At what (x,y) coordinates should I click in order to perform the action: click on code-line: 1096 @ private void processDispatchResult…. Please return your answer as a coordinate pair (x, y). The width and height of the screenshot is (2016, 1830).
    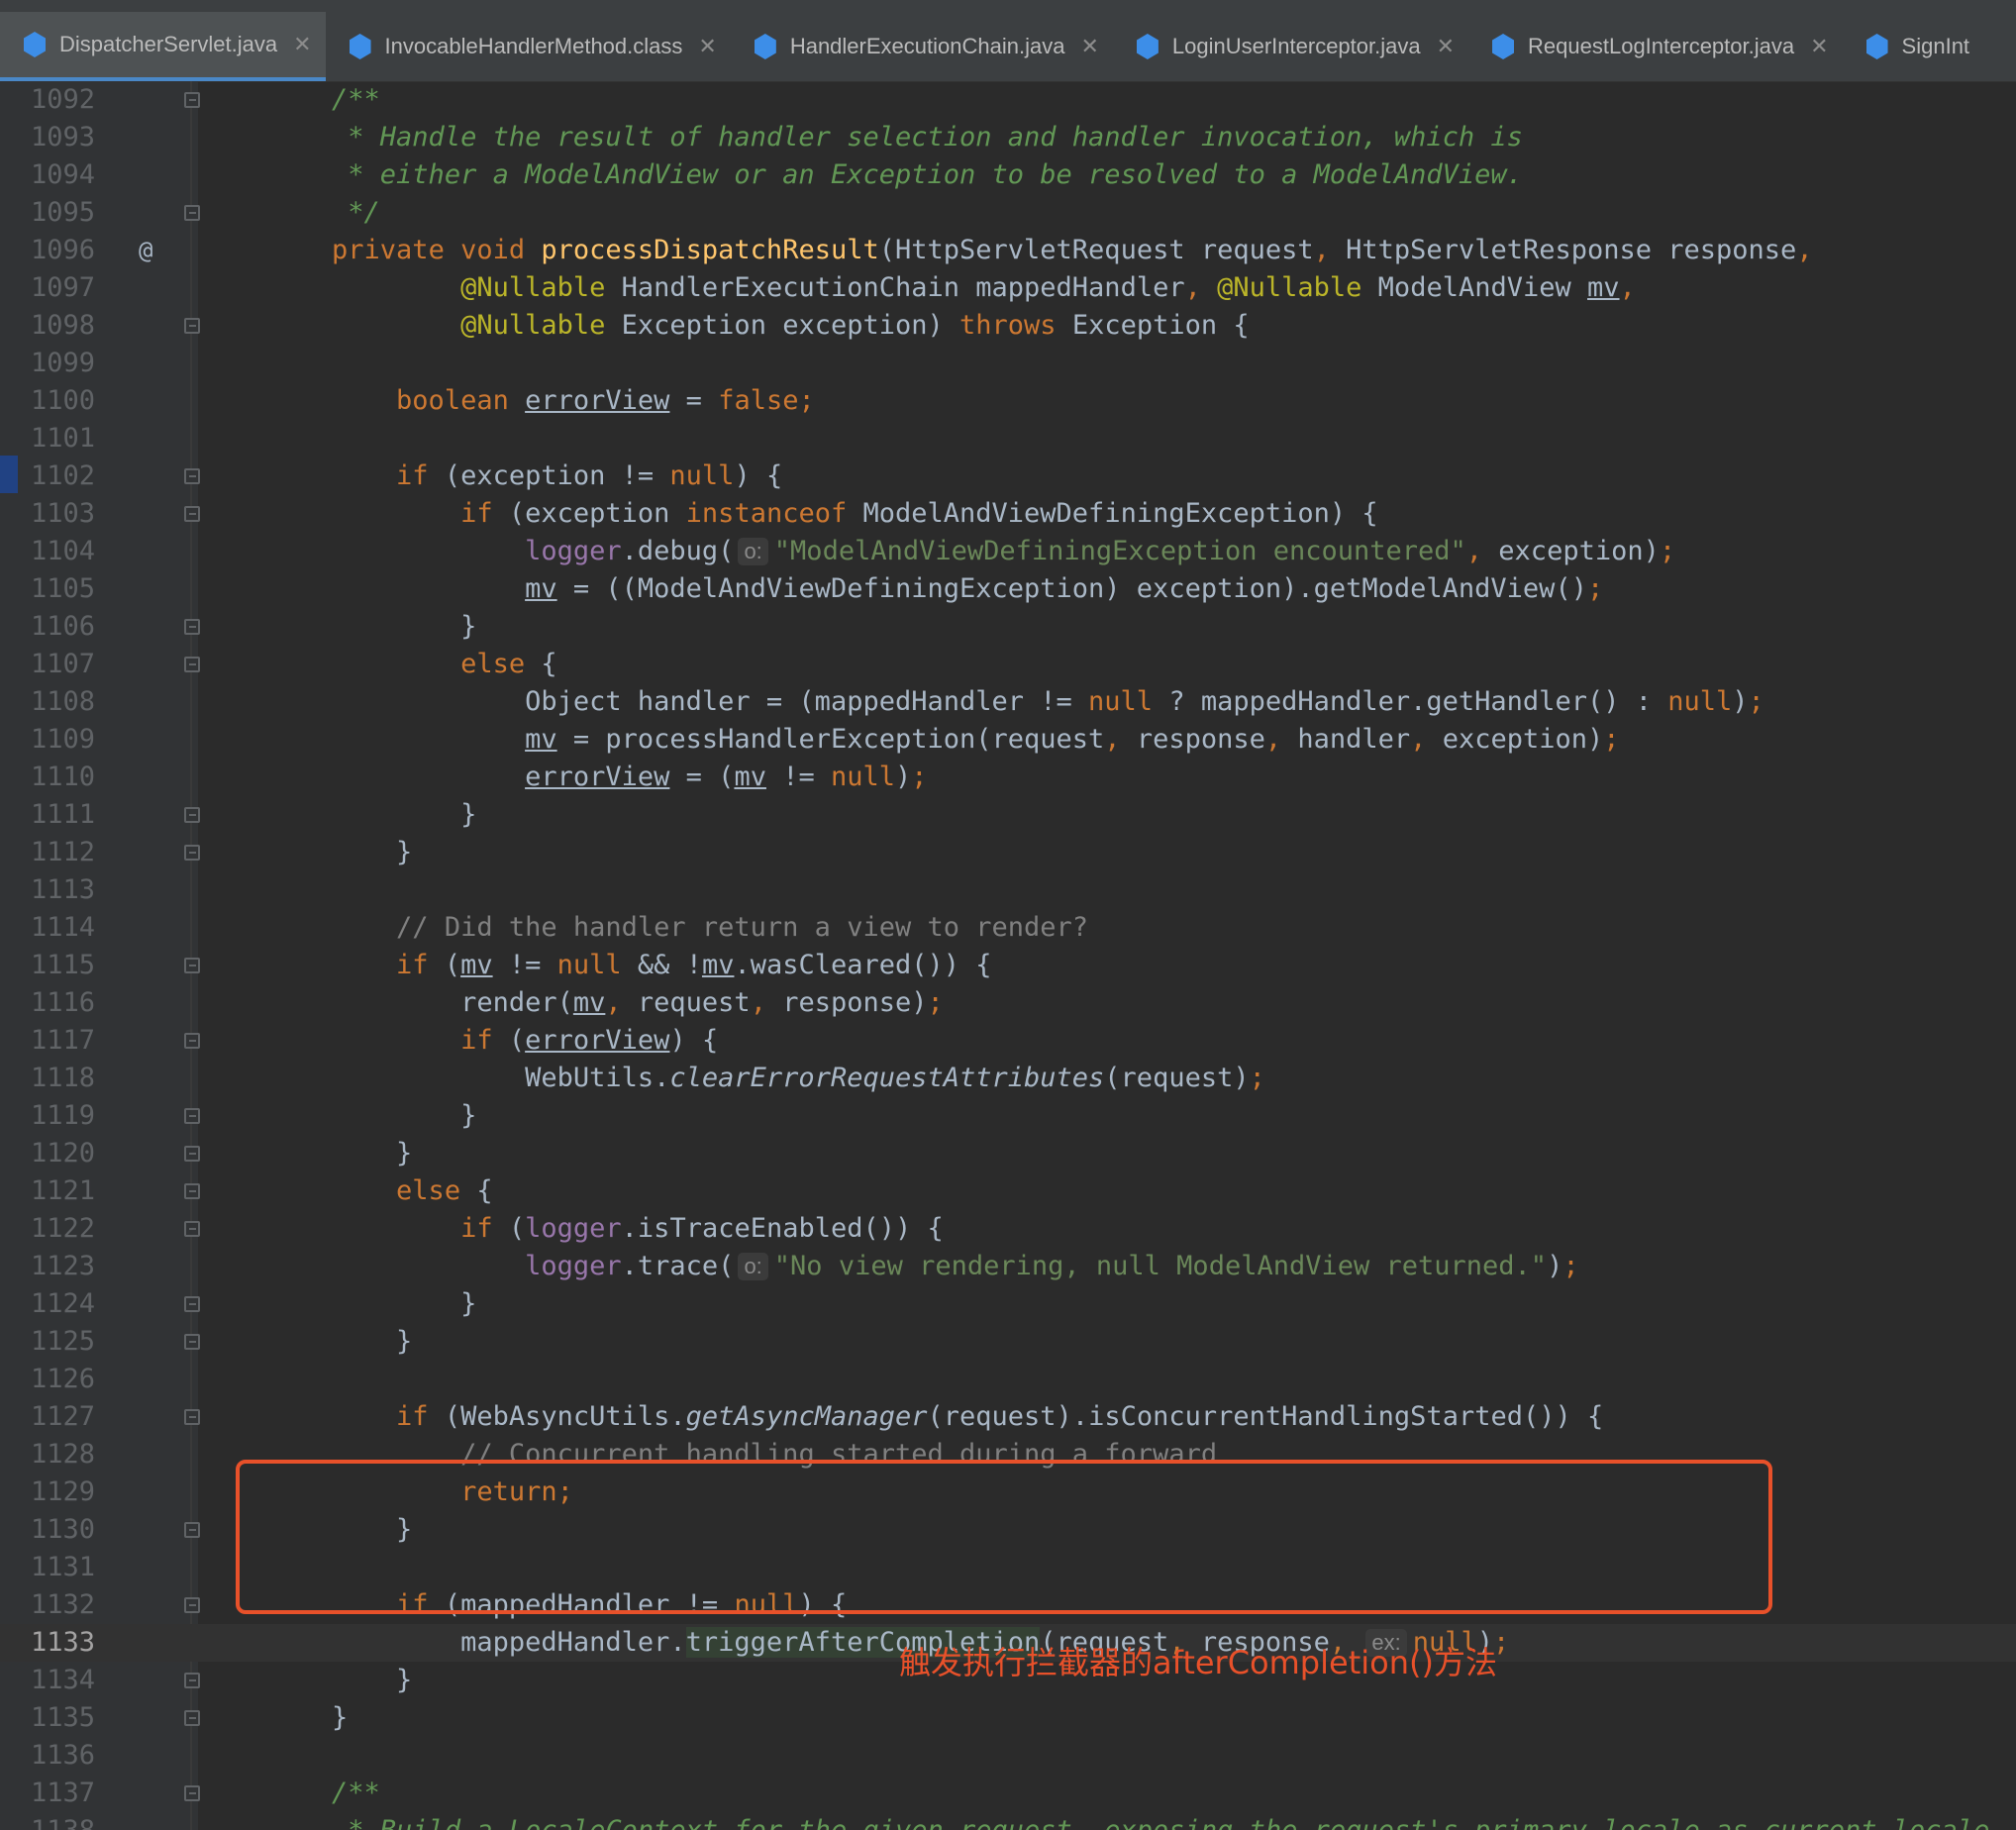
    Looking at the image, I should click on (1008, 251).